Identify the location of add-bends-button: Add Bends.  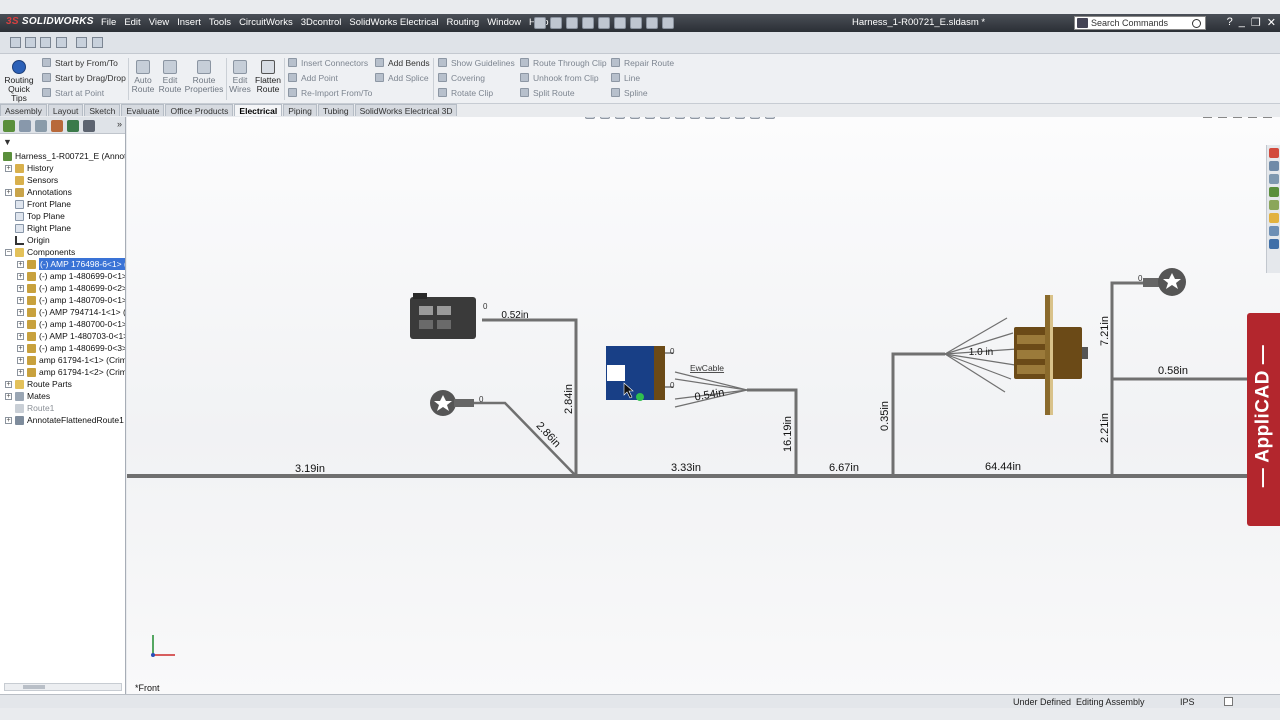
(402, 63).